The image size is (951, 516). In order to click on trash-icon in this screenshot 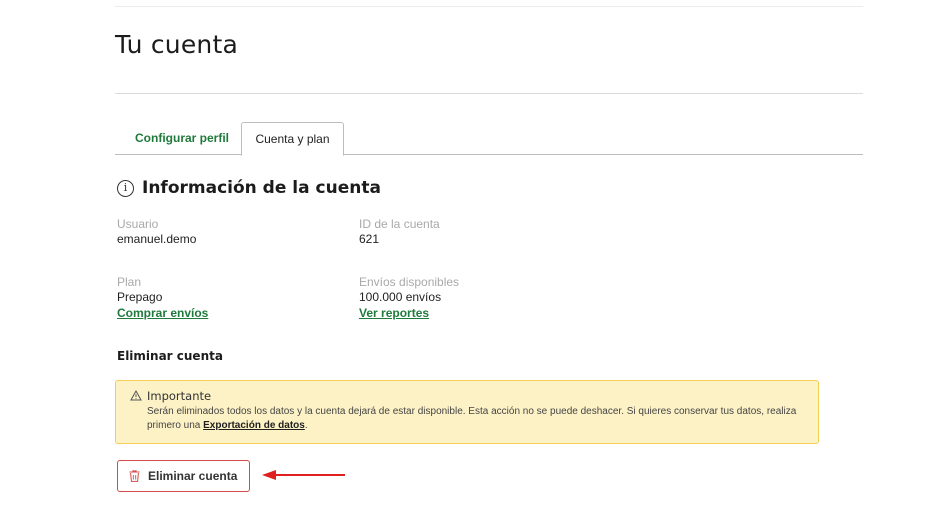, I will do `click(134, 476)`.